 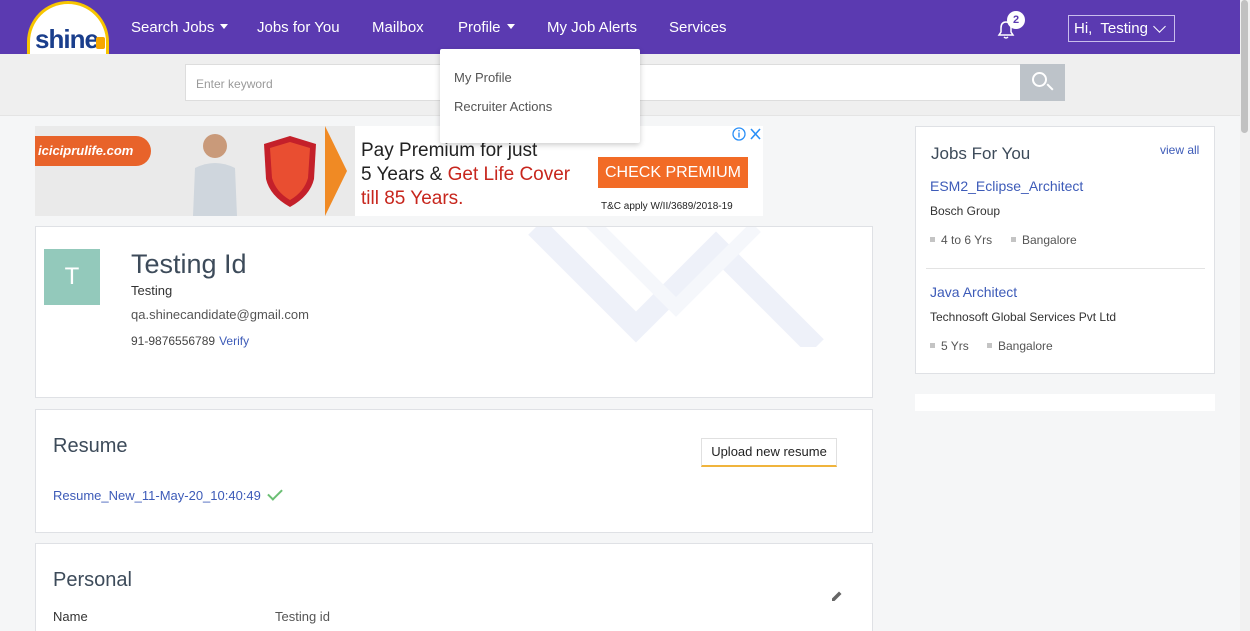 I want to click on decorative-pattern, so click(x=676, y=287).